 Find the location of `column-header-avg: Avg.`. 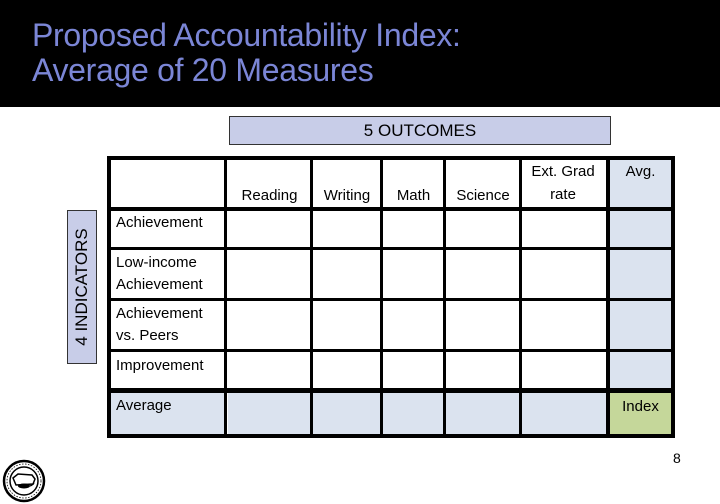

column-header-avg: Avg. is located at coordinates (640, 171).